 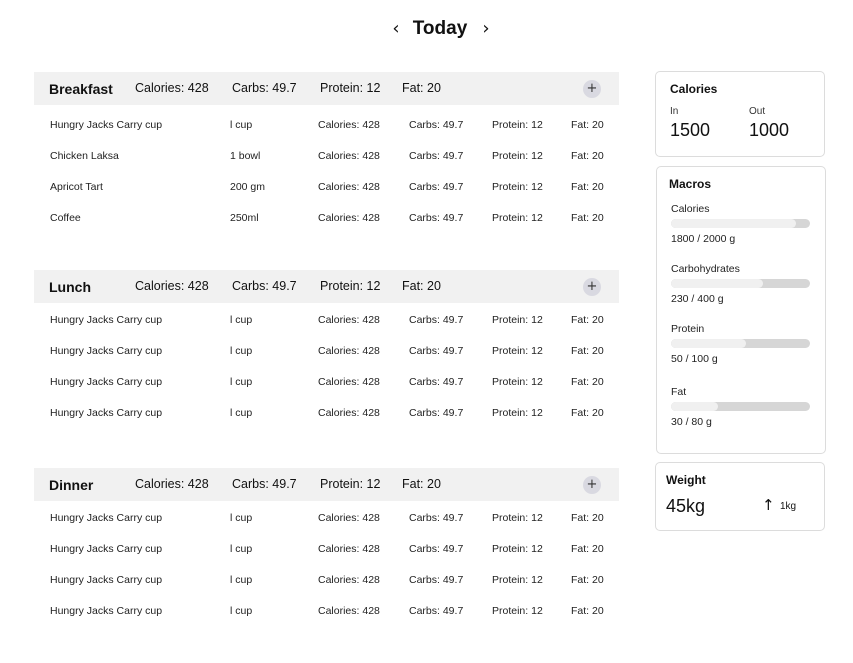 What do you see at coordinates (244, 218) in the screenshot?
I see `food-quantity: 250ml` at bounding box center [244, 218].